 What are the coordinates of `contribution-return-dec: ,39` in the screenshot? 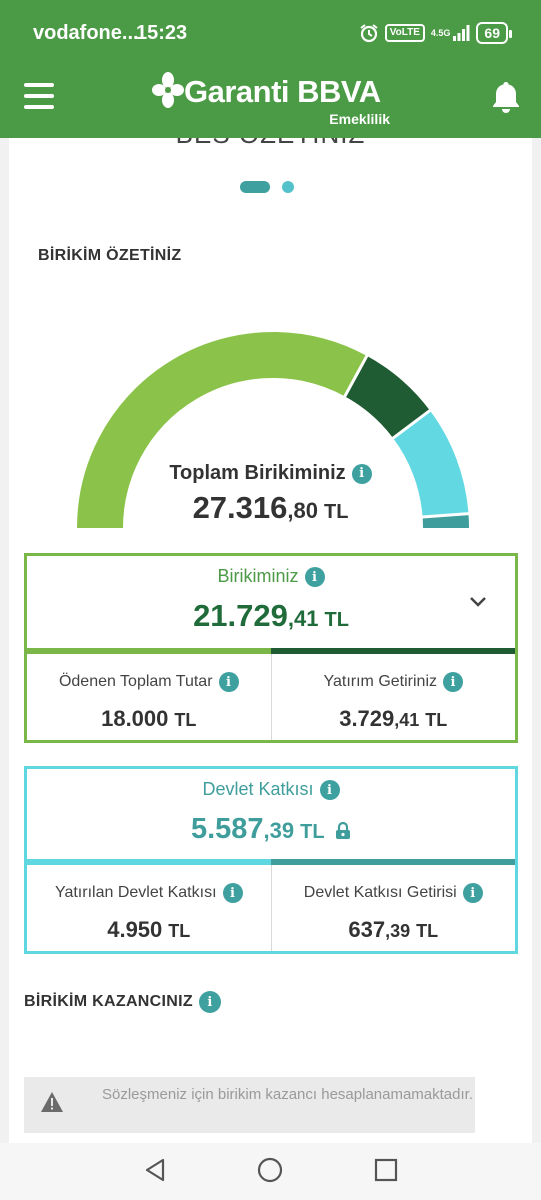 It's located at (398, 931).